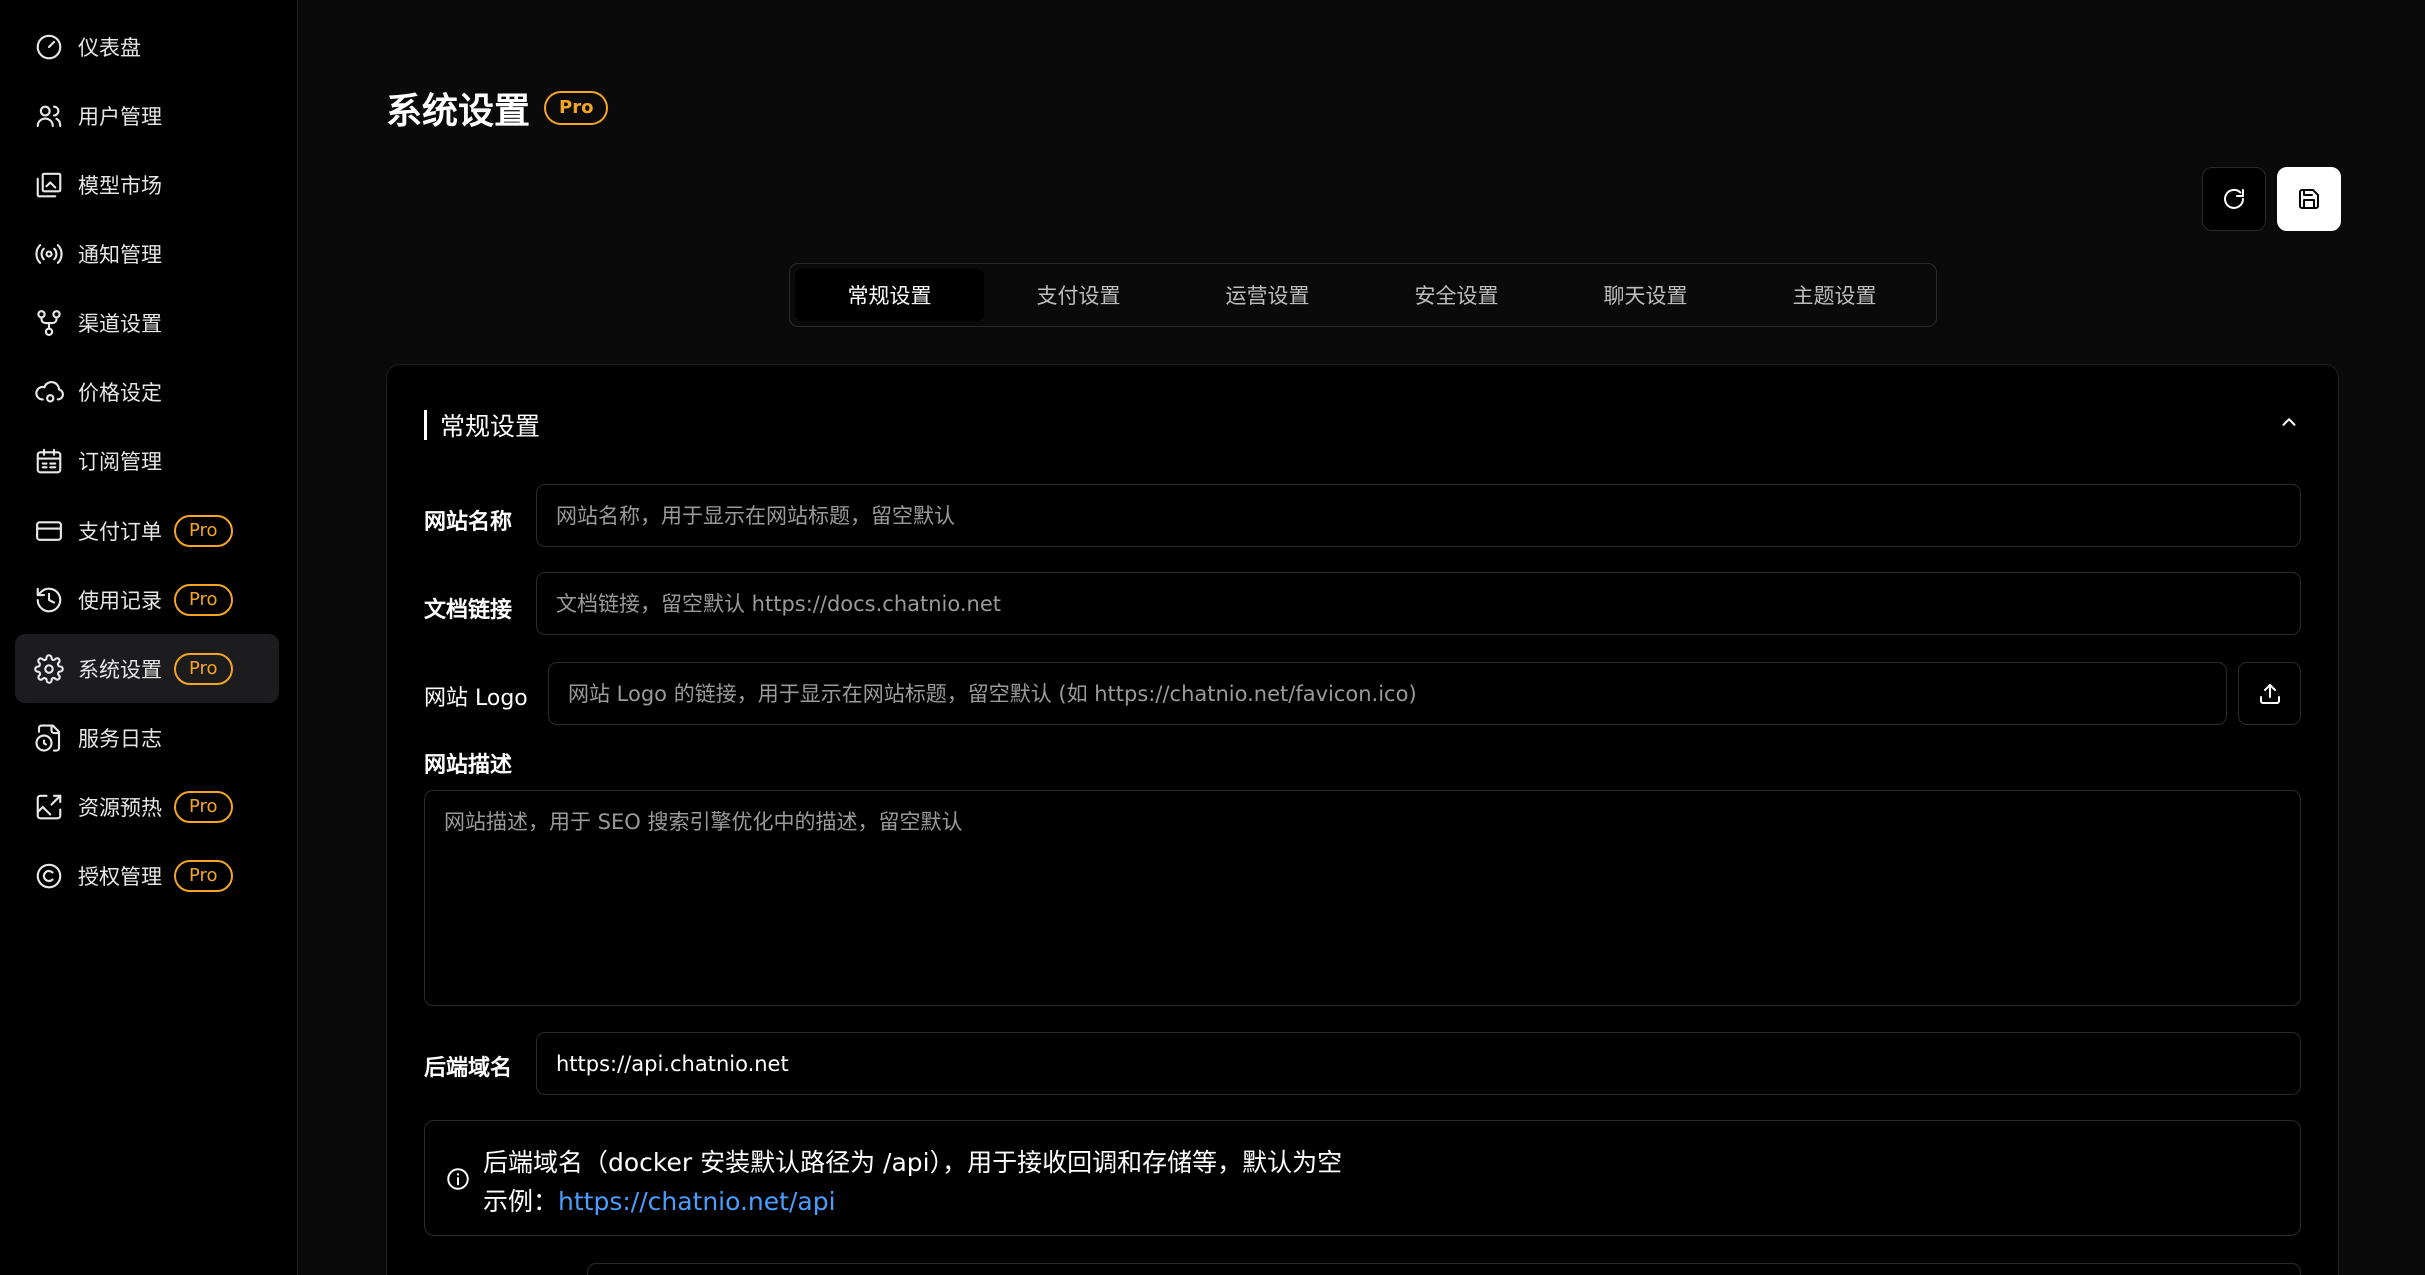  Describe the element at coordinates (468, 1068) in the screenshot. I see `backend-domain-label: 后端域名` at that location.